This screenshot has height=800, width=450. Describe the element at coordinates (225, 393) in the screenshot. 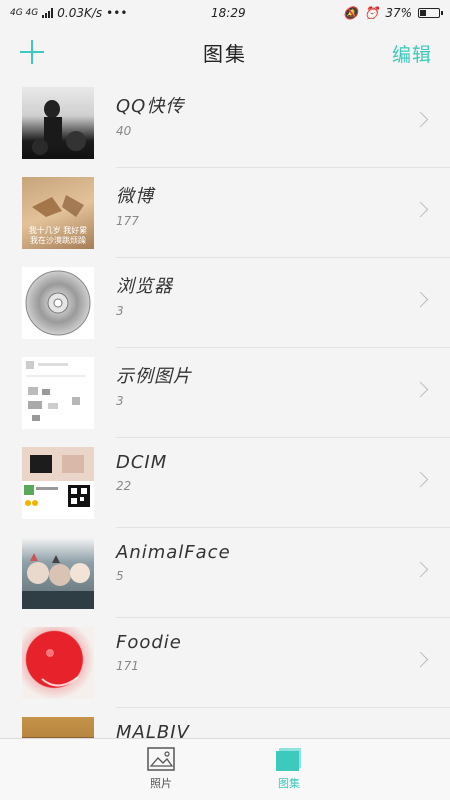

I see `album-item-samples: 示例图片 3` at that location.